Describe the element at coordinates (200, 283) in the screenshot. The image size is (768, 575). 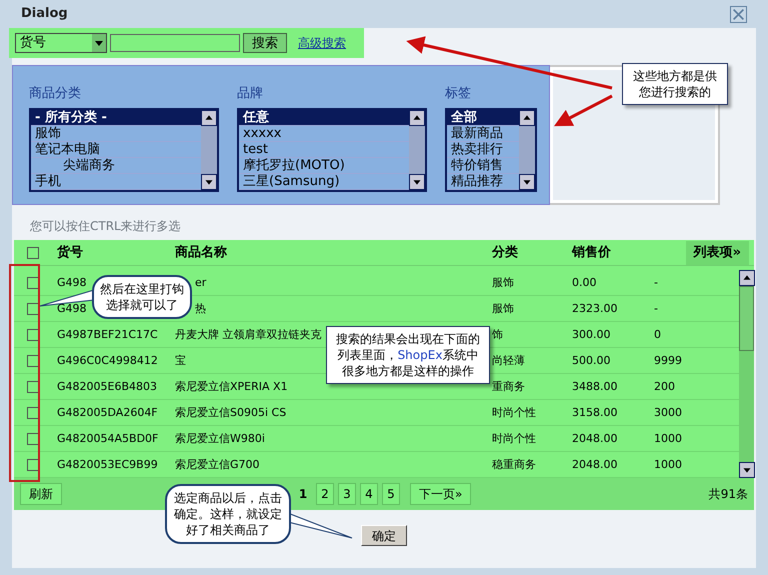
I see `table-cell: er` at that location.